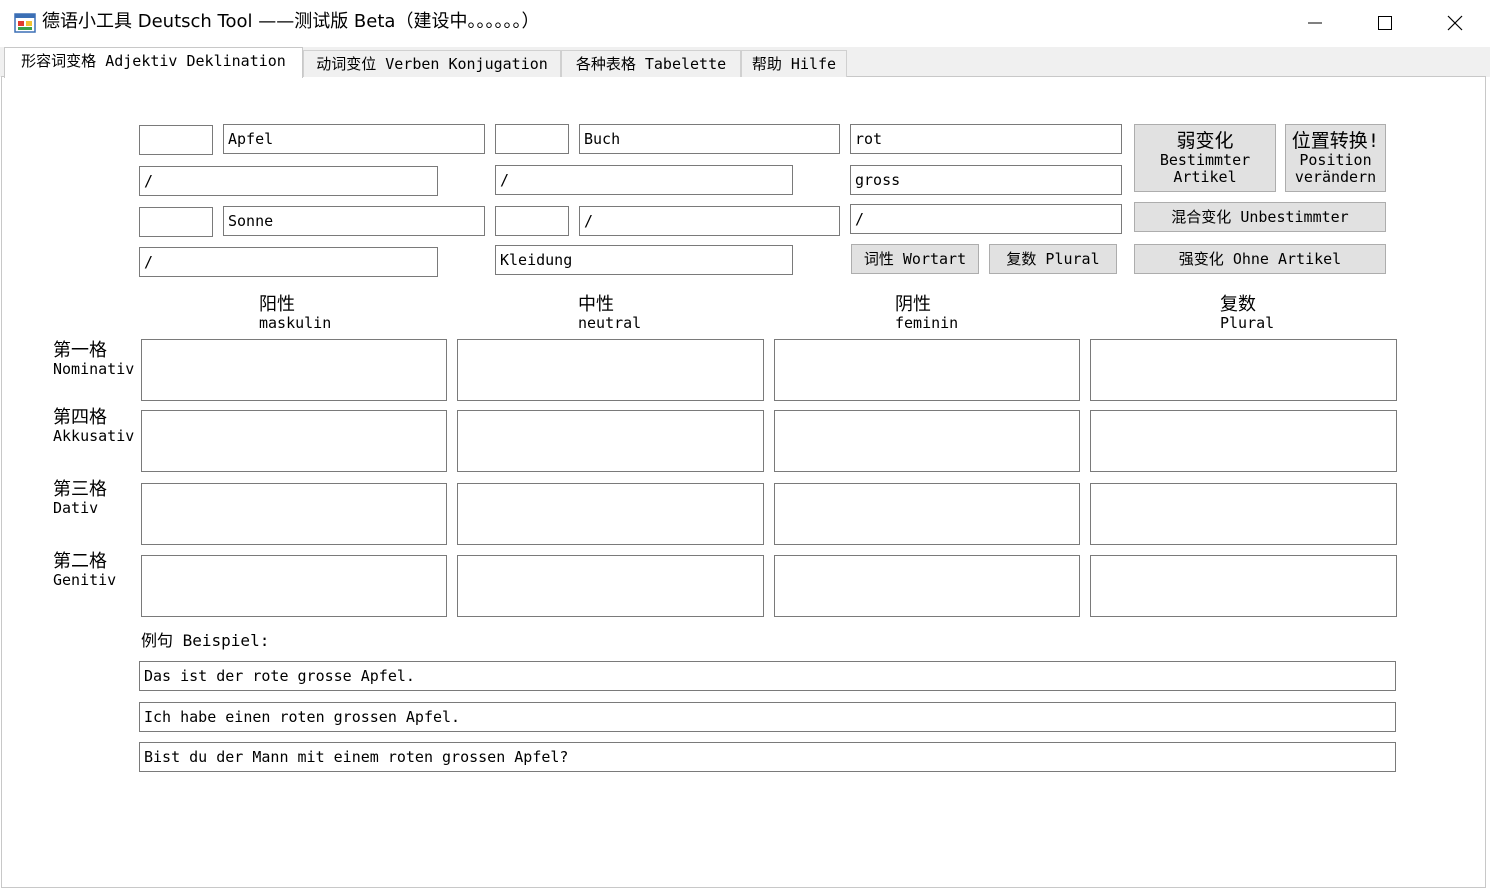 This screenshot has width=1490, height=892. Describe the element at coordinates (295, 313) in the screenshot. I see `column-header-maskulin: 阳性 maskulin` at that location.